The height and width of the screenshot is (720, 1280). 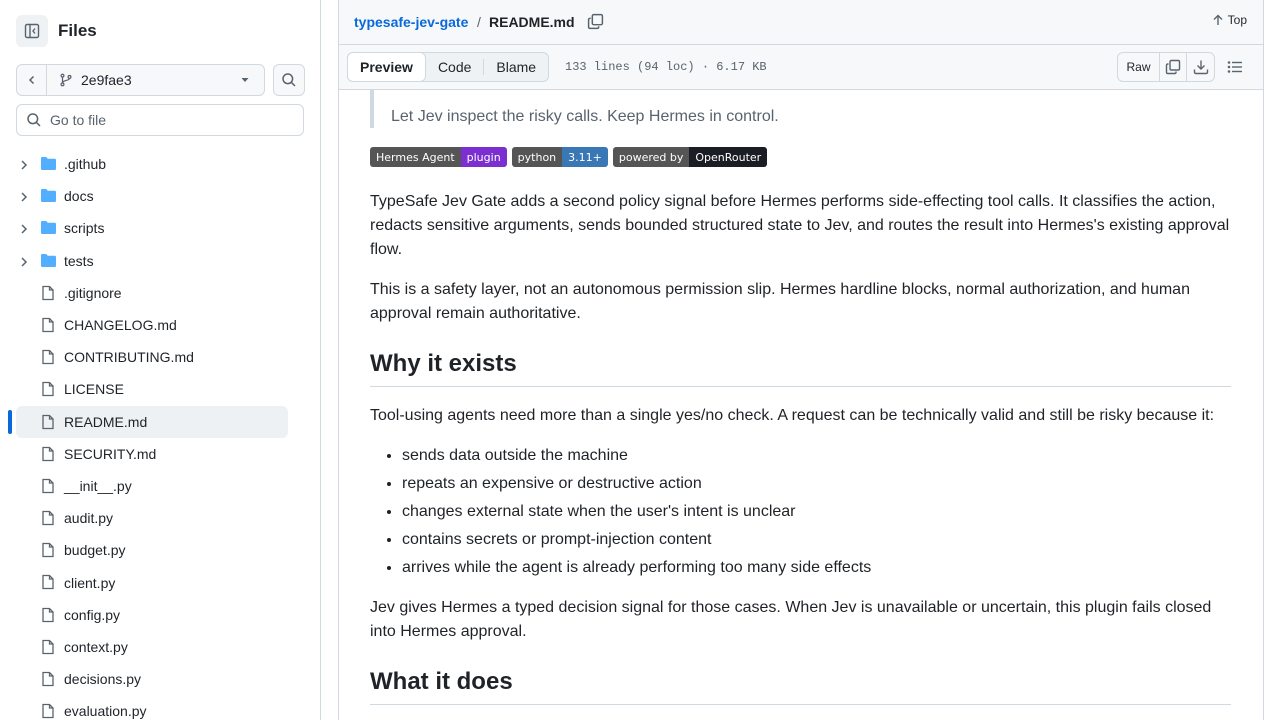 I want to click on tree-item: audit.py, so click(x=160, y=518).